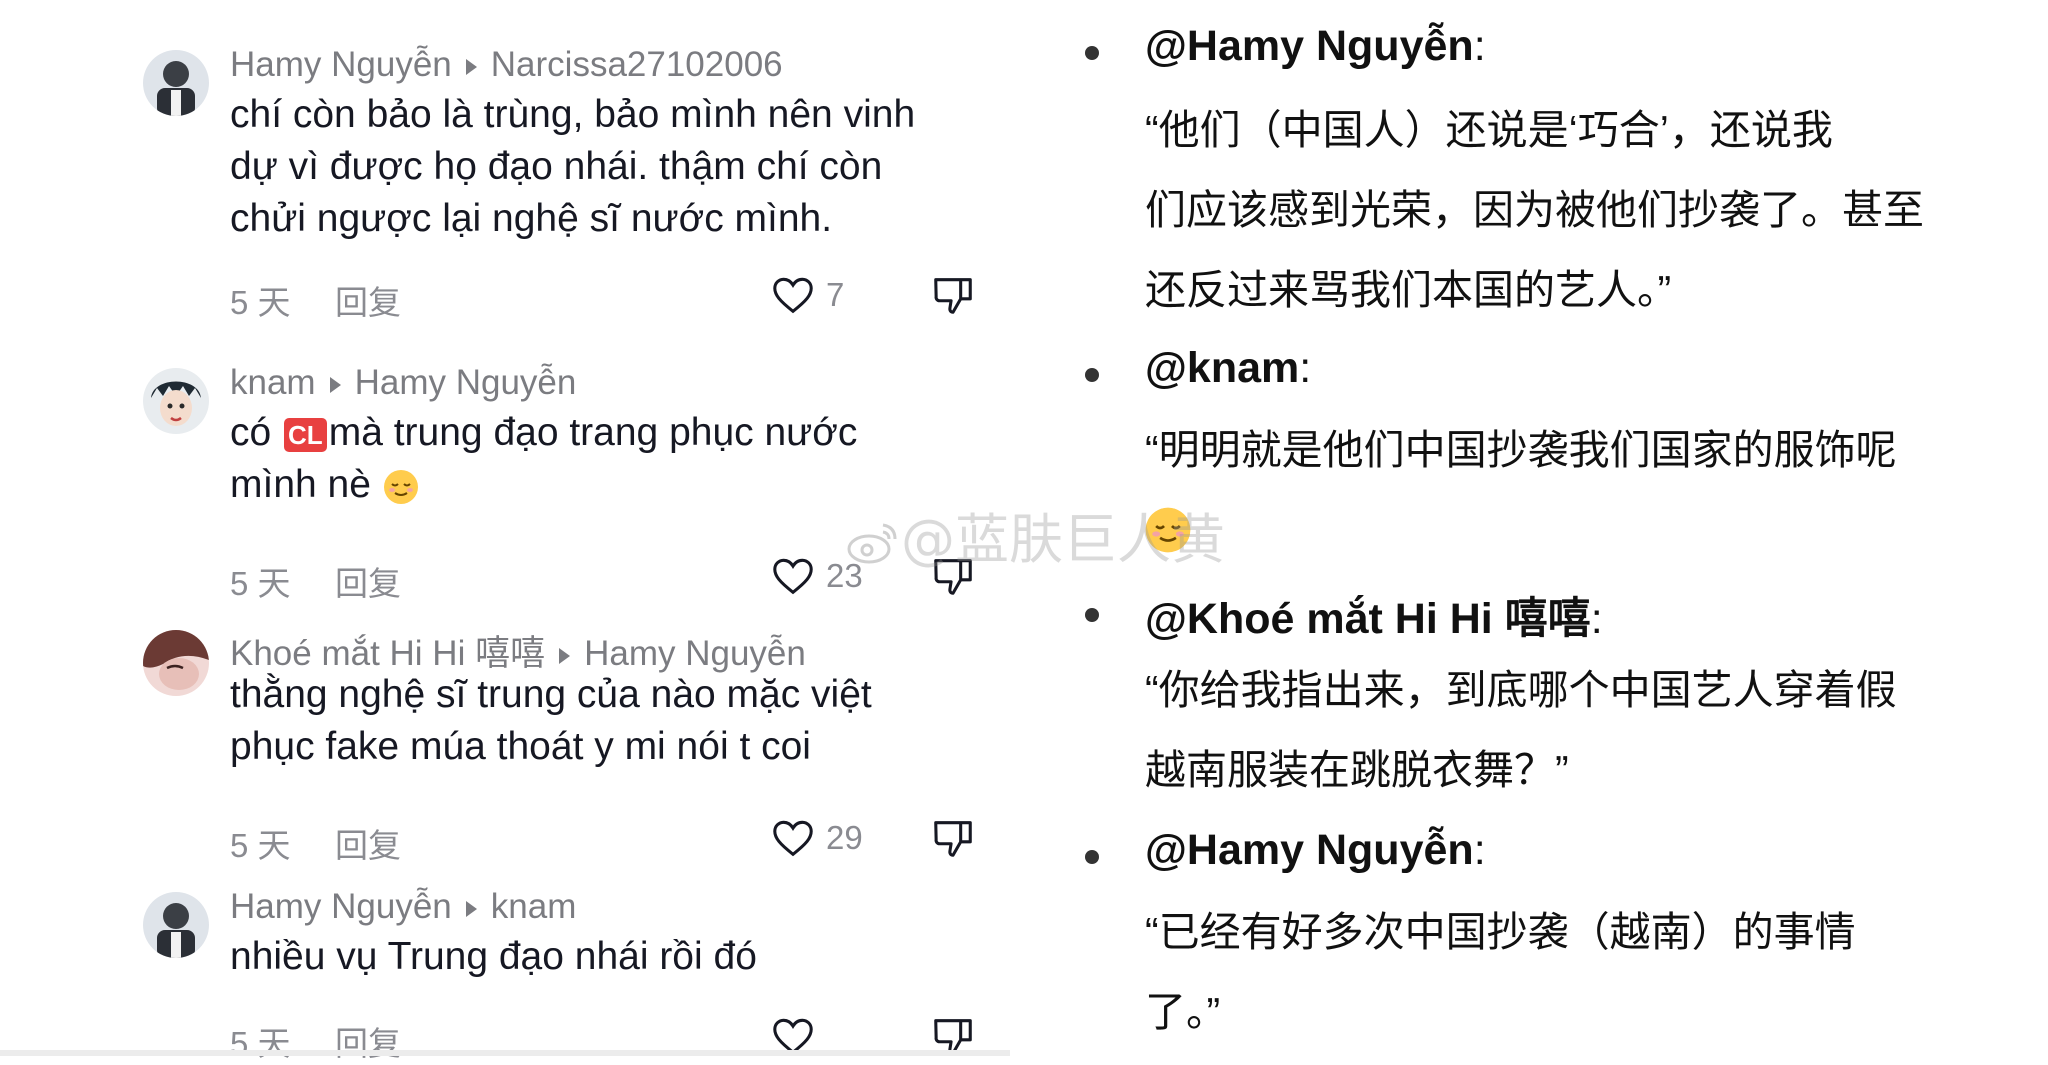 The height and width of the screenshot is (1065, 2048). I want to click on watermark-text: @蓝肤巨人黄, so click(1063, 539).